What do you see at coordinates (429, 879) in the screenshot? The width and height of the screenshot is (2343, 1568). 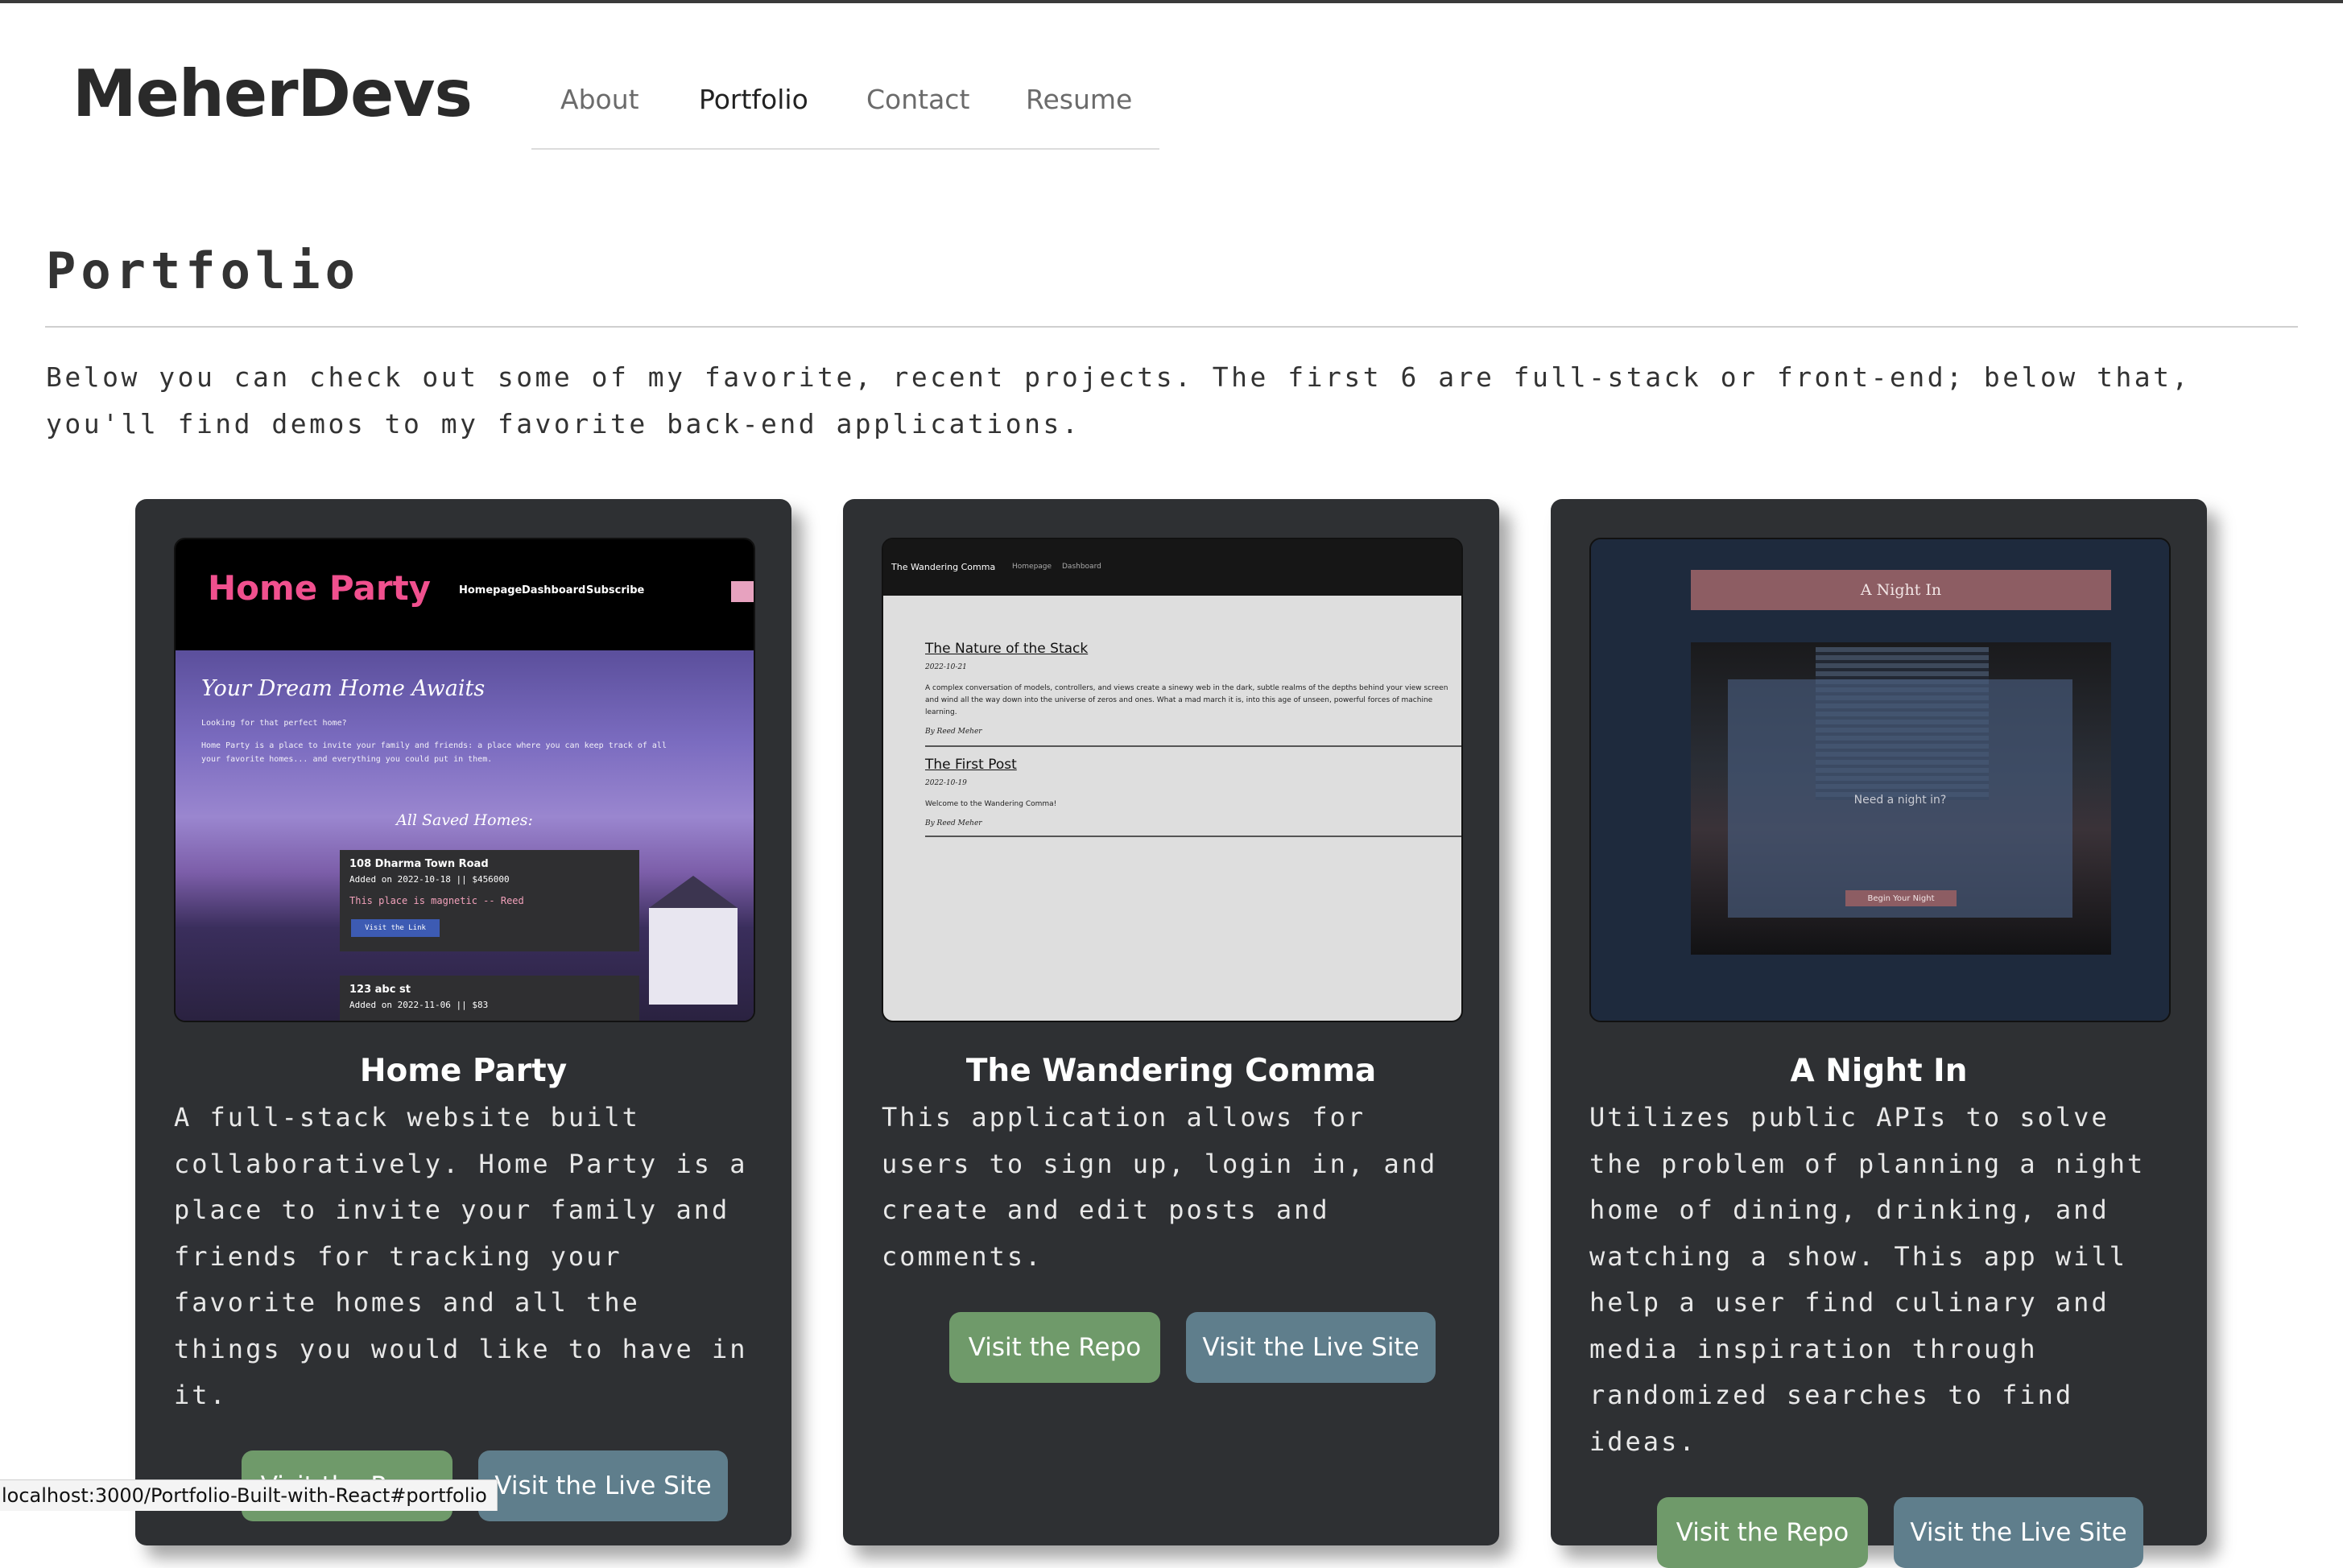 I see `saved-home-meta: Added on 2022-10-18 || $456000` at bounding box center [429, 879].